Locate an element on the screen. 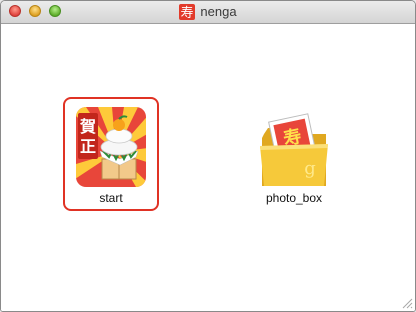 Image resolution: width=416 pixels, height=312 pixels. kotobuki-icon: 寿 is located at coordinates (187, 12).